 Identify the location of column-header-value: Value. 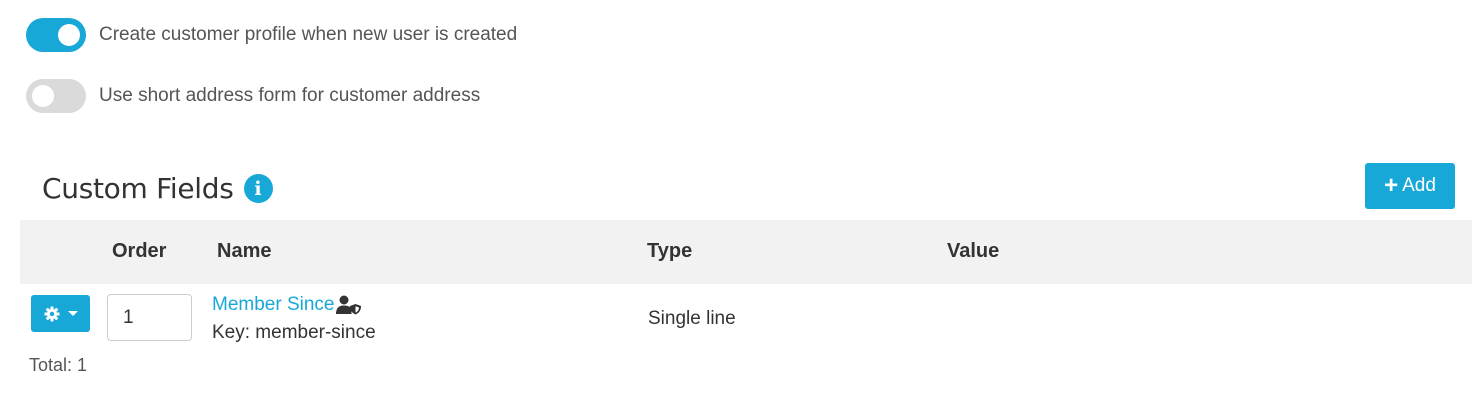
(973, 251).